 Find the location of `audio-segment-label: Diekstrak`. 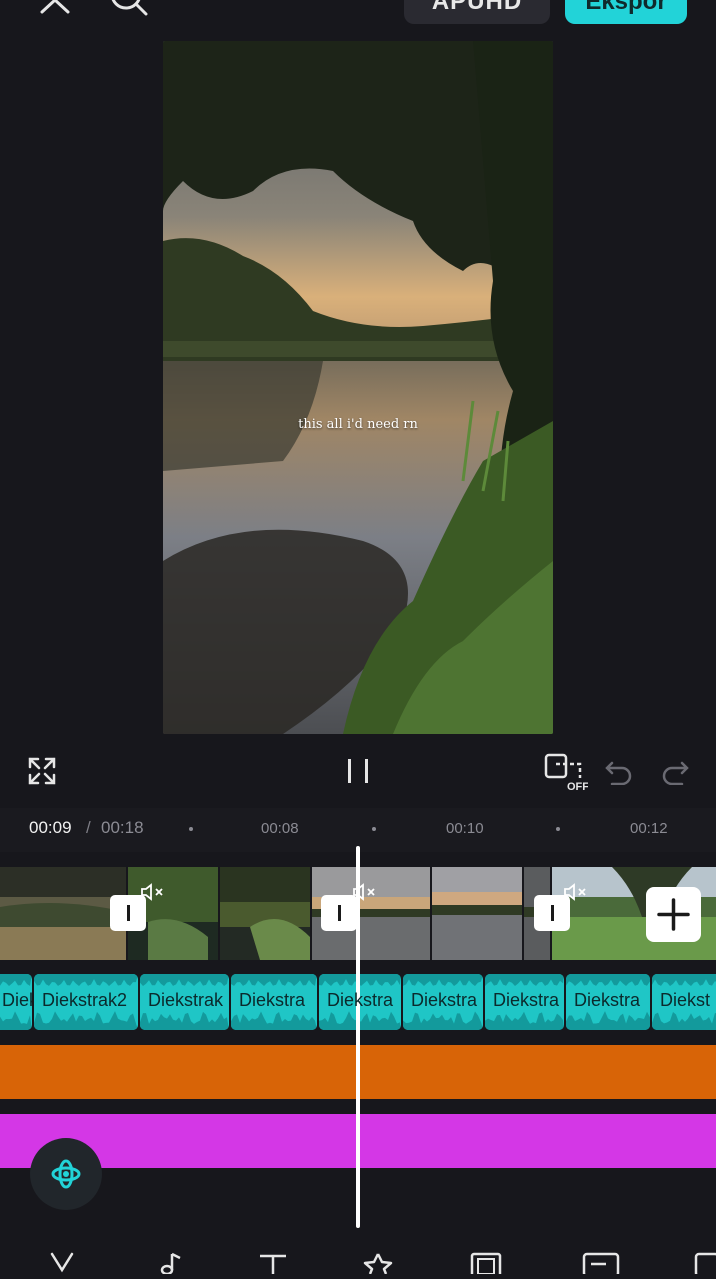

audio-segment-label: Diekstrak is located at coordinates (186, 1000).